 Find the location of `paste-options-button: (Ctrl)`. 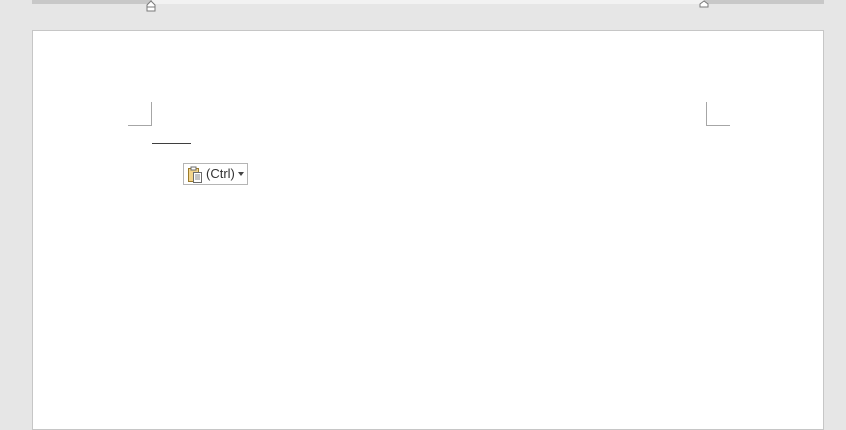

paste-options-button: (Ctrl) is located at coordinates (215, 174).